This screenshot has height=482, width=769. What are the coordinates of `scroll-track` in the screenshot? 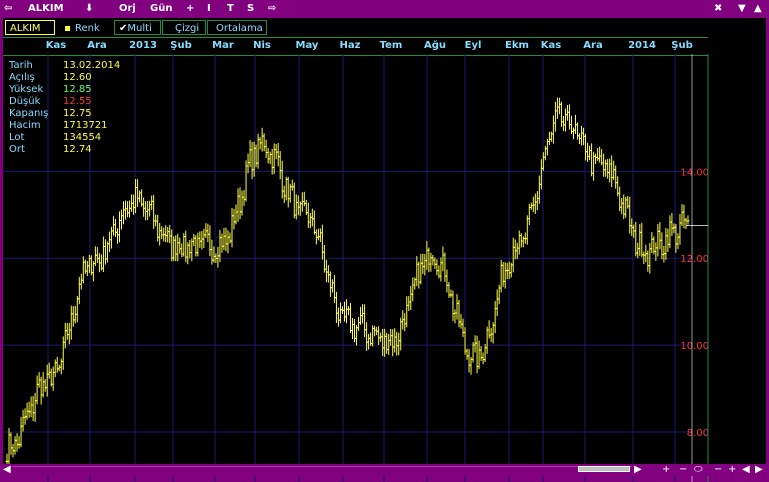 It's located at (322, 470).